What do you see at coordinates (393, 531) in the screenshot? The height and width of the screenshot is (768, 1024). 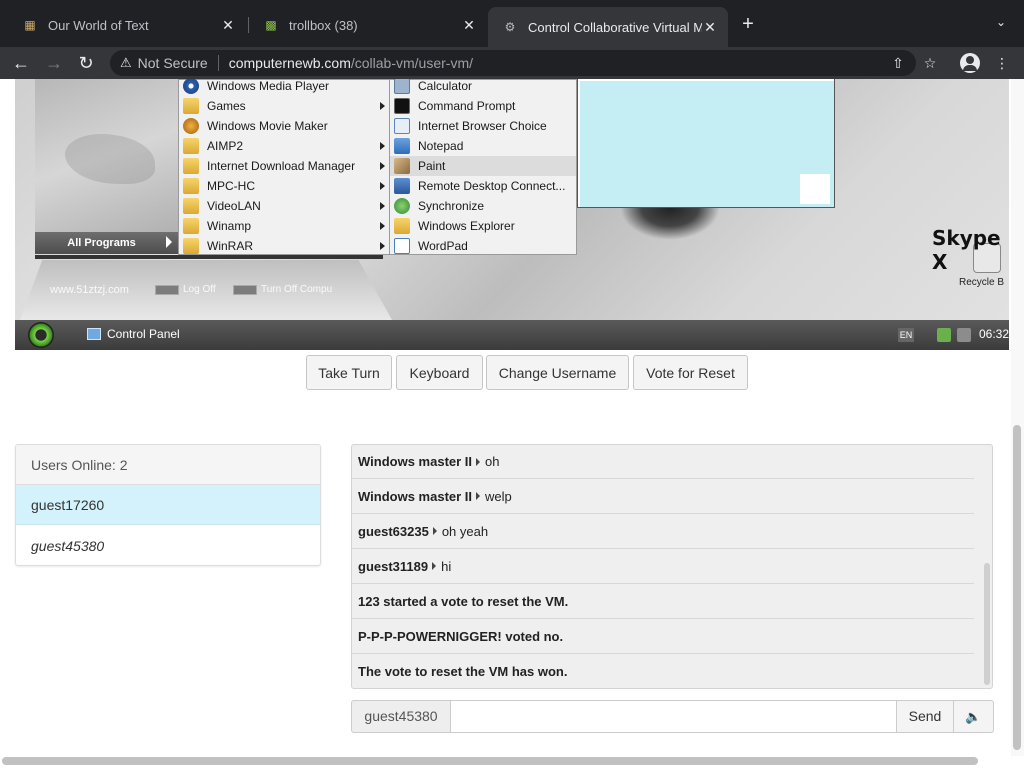 I see `chat-username: guest63235` at bounding box center [393, 531].